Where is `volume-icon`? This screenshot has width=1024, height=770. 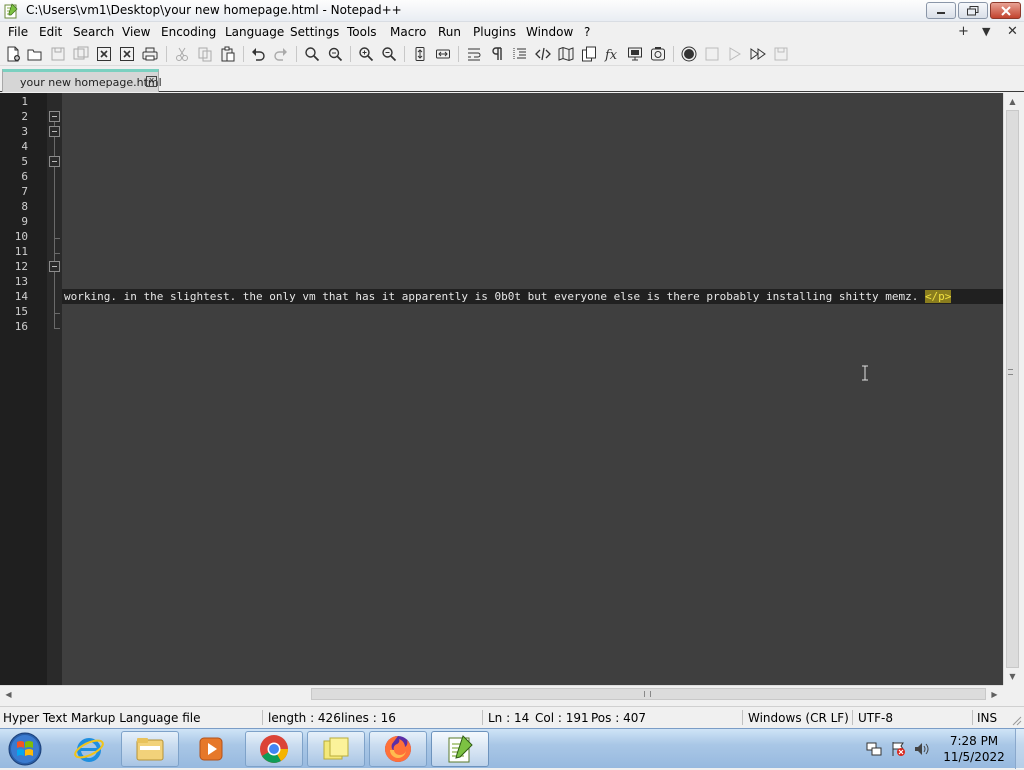
volume-icon is located at coordinates (922, 749).